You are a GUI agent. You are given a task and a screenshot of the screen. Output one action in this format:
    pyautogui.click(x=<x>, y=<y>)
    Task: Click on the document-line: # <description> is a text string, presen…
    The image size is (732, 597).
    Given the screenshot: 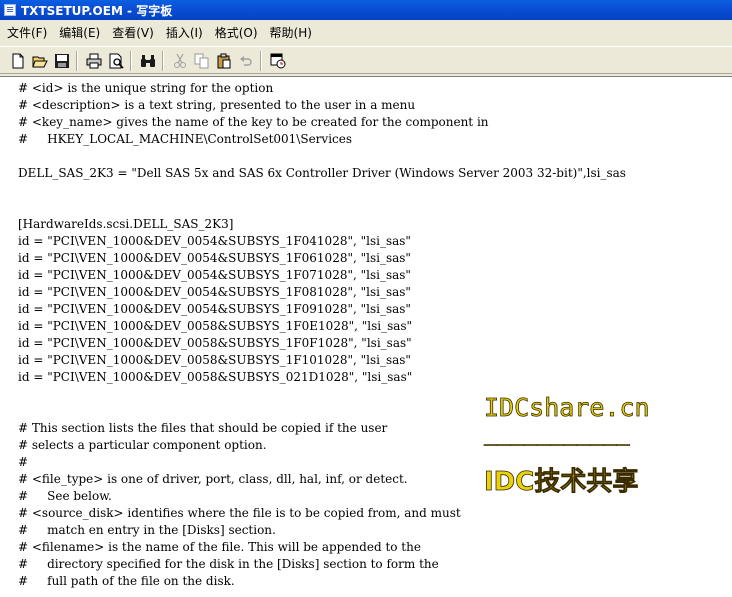 What is the action you would take?
    pyautogui.click(x=217, y=105)
    